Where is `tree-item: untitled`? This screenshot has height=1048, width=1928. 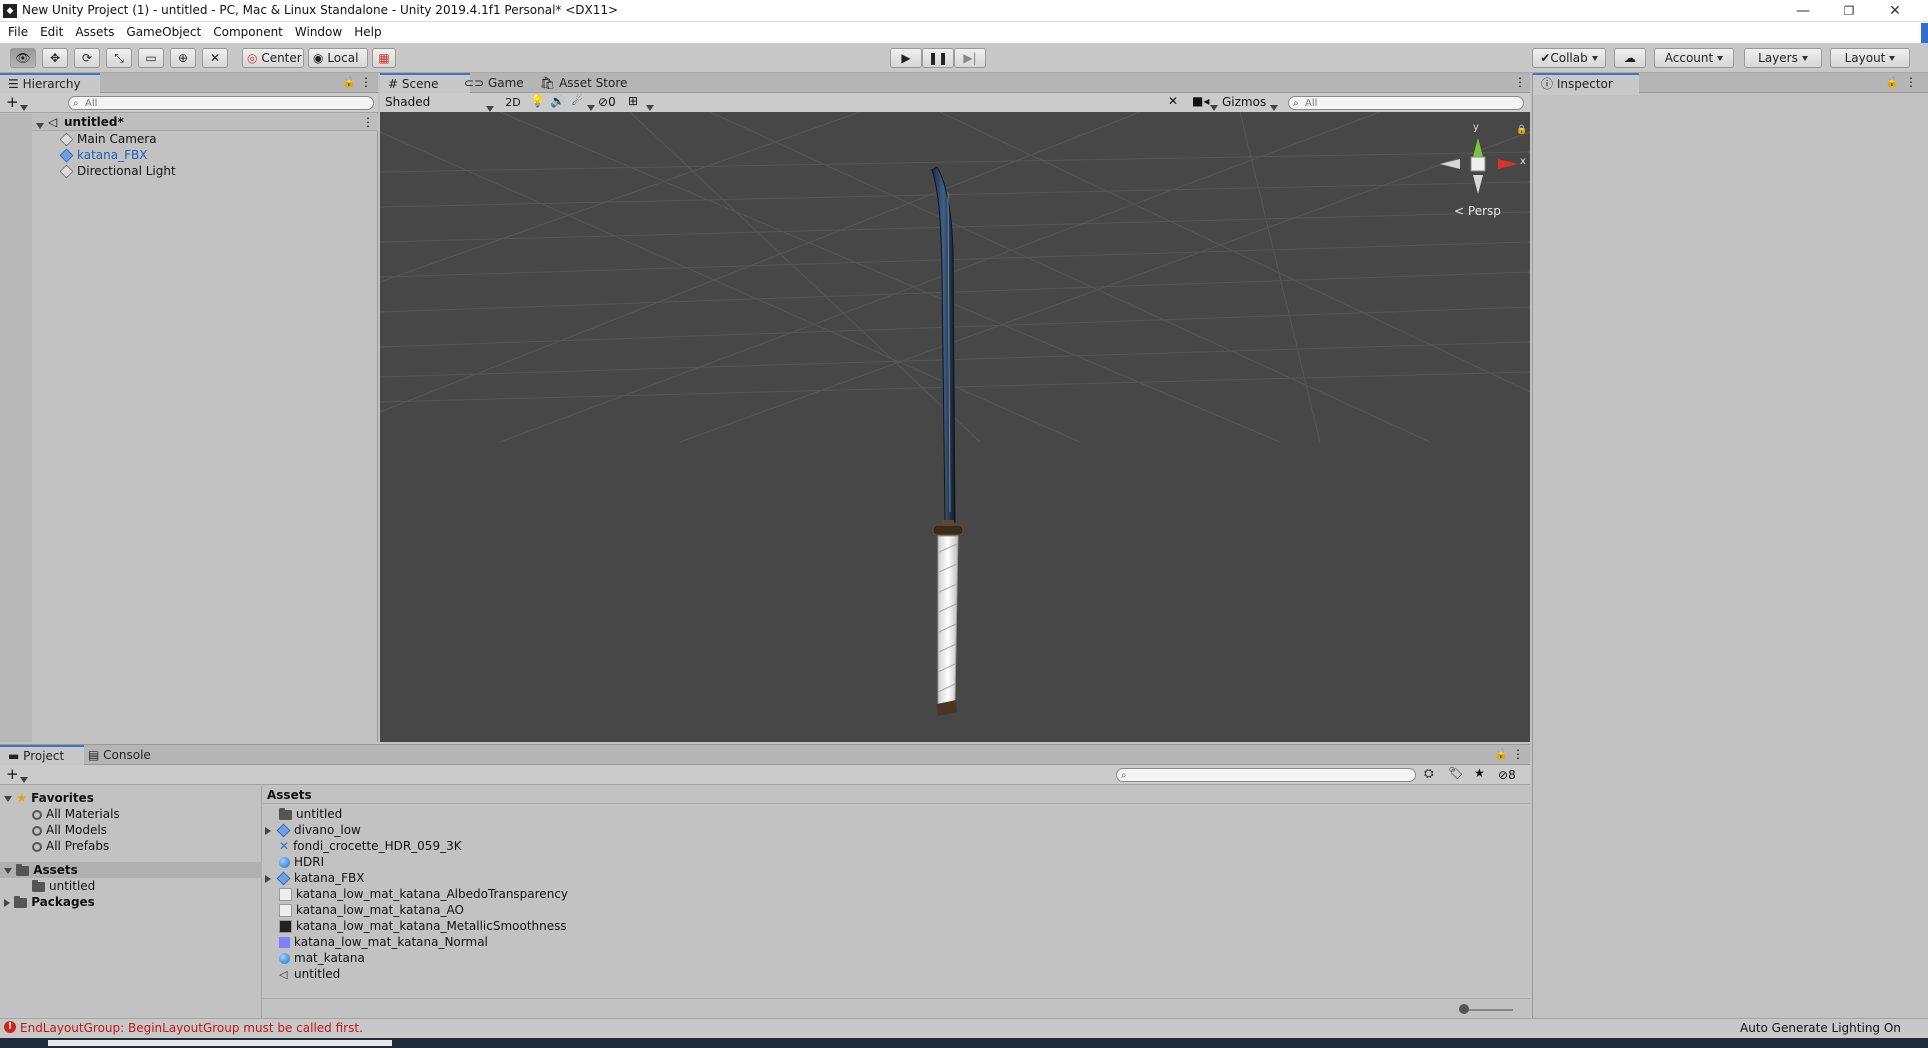
tree-item: untitled is located at coordinates (63, 886).